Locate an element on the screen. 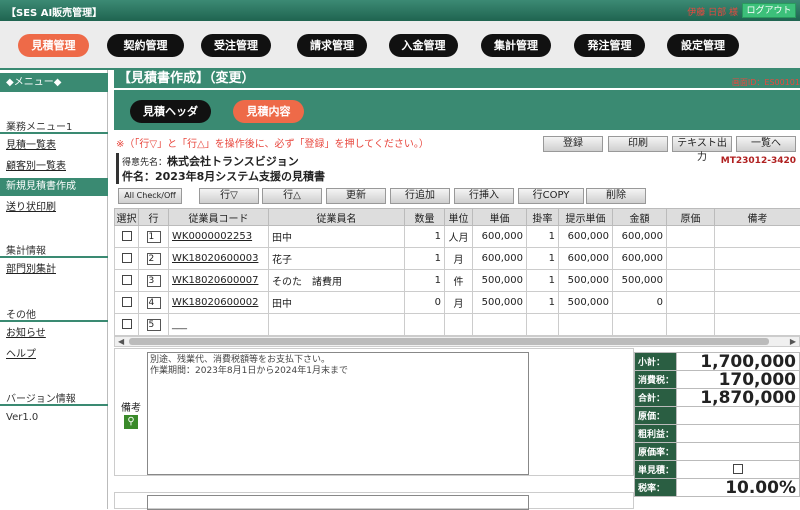 The height and width of the screenshot is (510, 800). rate is located at coordinates (543, 325).